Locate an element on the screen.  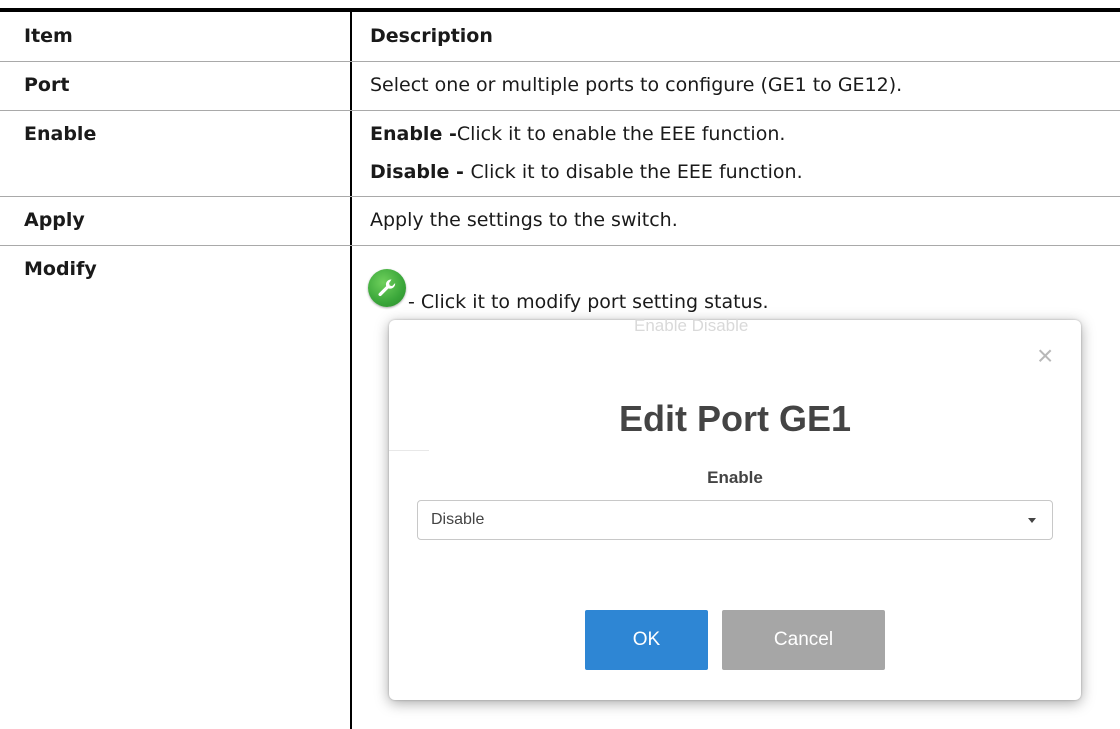
enable-select: Disable is located at coordinates (735, 520).